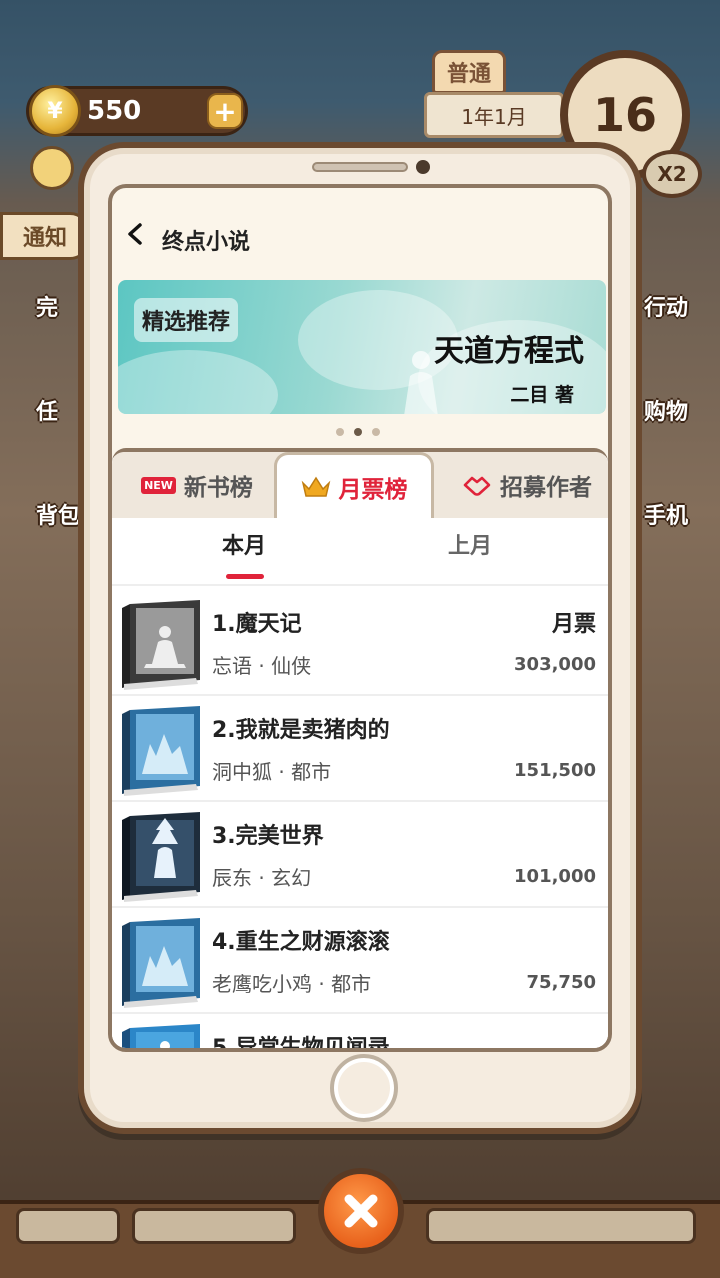 This screenshot has height=1278, width=720. What do you see at coordinates (360, 1033) in the screenshot?
I see `book-row: 5.异常生物见闻录` at bounding box center [360, 1033].